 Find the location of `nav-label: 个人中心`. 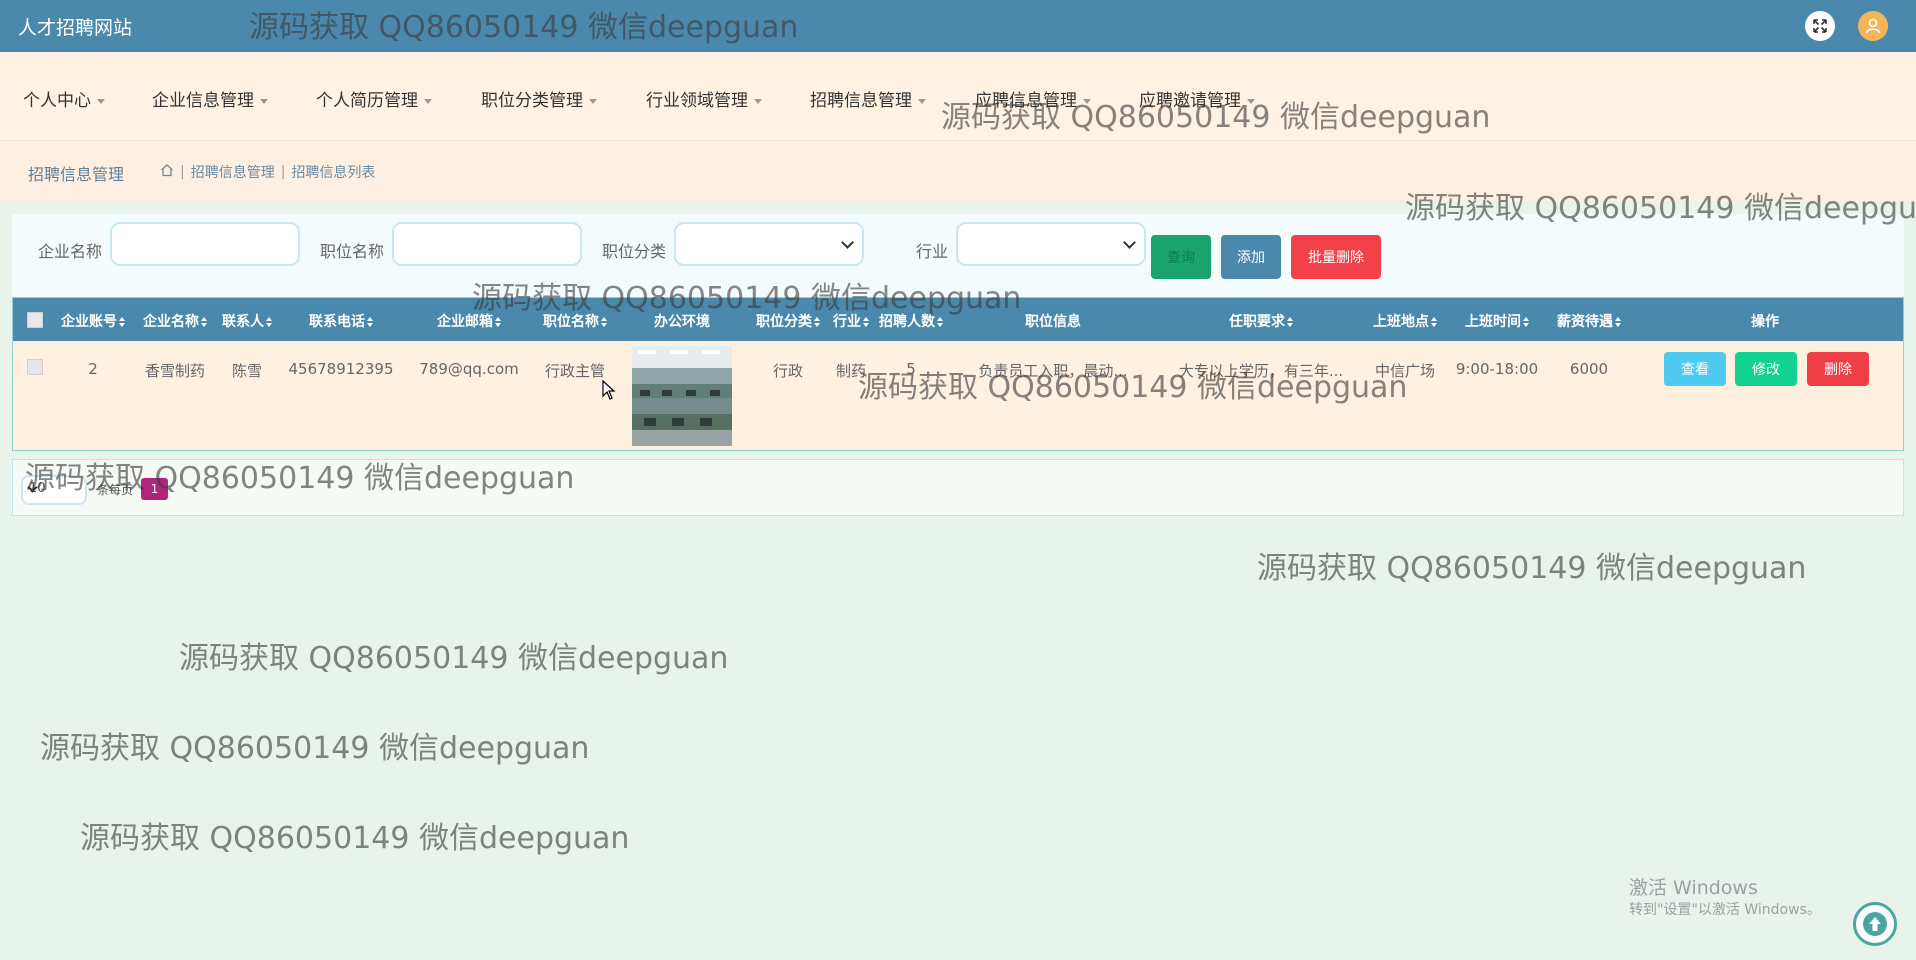

nav-label: 个人中心 is located at coordinates (57, 101).